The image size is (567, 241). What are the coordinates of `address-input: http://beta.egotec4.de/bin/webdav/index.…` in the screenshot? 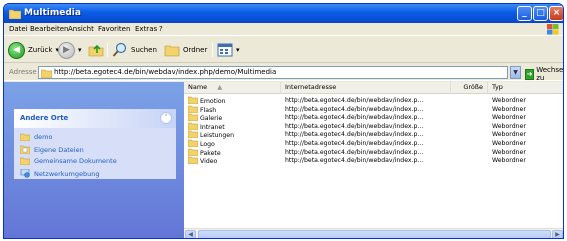 It's located at (273, 72).